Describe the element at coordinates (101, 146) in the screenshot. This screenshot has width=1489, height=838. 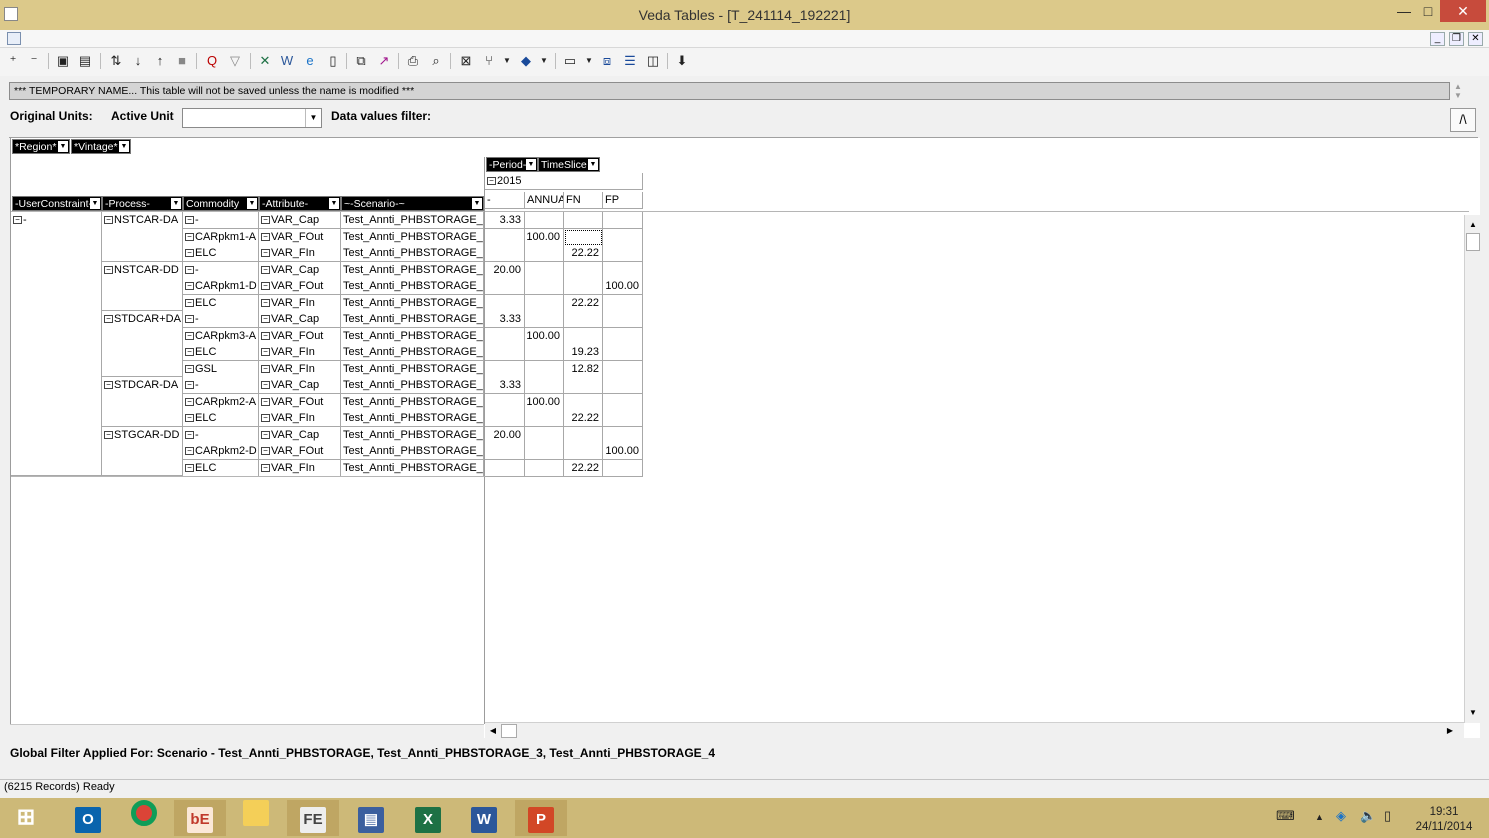
I see `page-field-button: *Vintage* ▼` at that location.